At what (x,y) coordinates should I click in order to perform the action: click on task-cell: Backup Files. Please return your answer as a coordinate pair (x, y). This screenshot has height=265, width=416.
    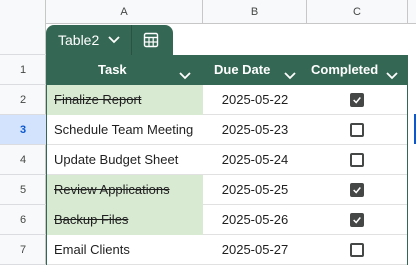
    Looking at the image, I should click on (124, 220).